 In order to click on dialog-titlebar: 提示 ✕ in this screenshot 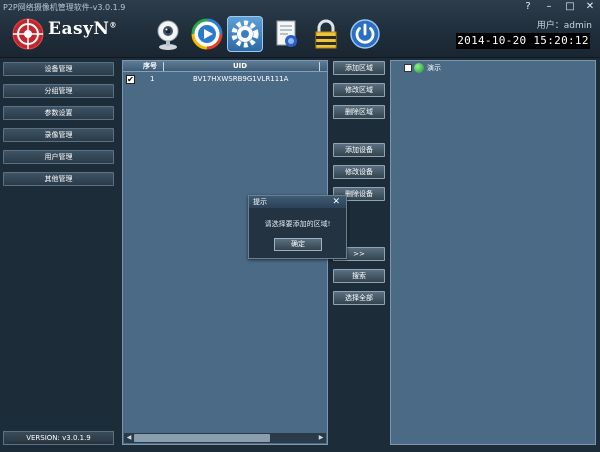, I will do `click(297, 202)`.